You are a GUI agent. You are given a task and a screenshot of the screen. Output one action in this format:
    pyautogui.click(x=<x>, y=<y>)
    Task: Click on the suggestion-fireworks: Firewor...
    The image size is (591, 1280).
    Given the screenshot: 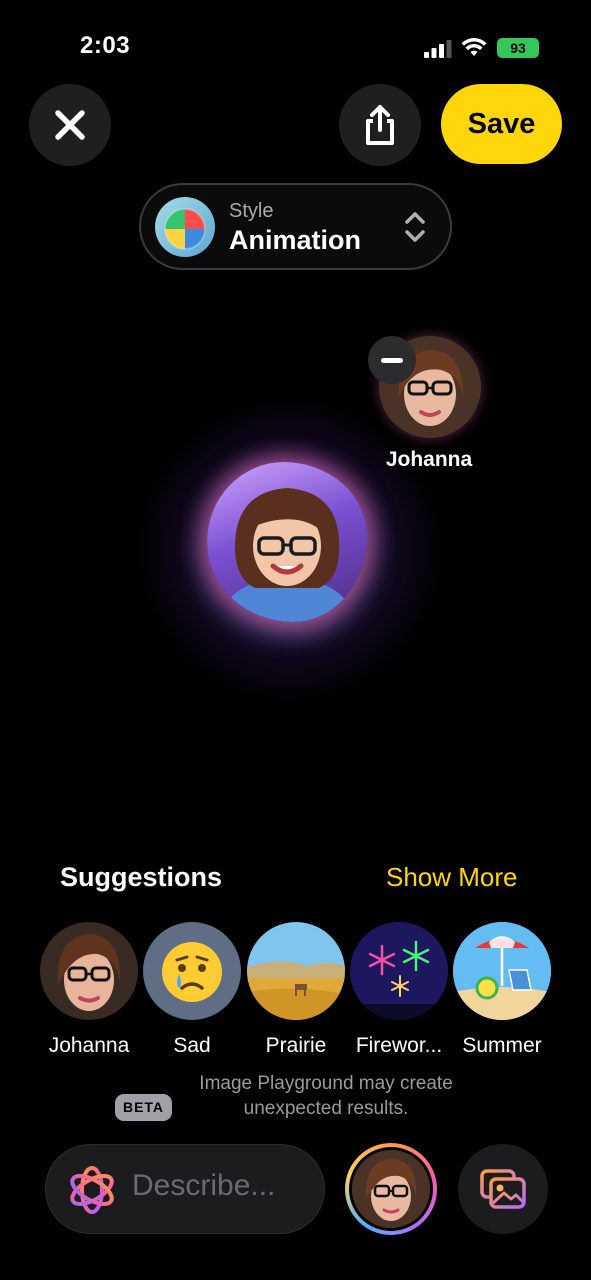 What is the action you would take?
    pyautogui.click(x=399, y=990)
    